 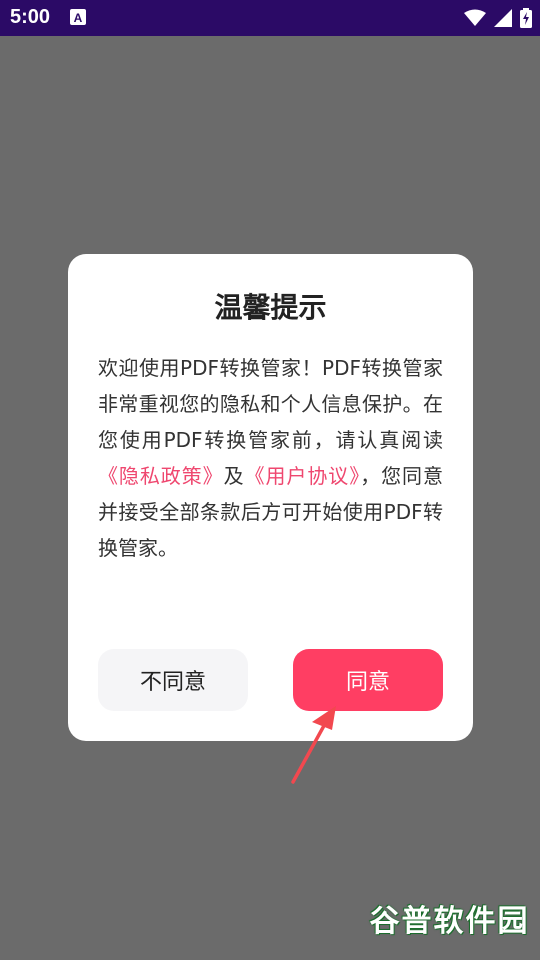 I want to click on watermark: 谷普软件园, so click(x=449, y=922).